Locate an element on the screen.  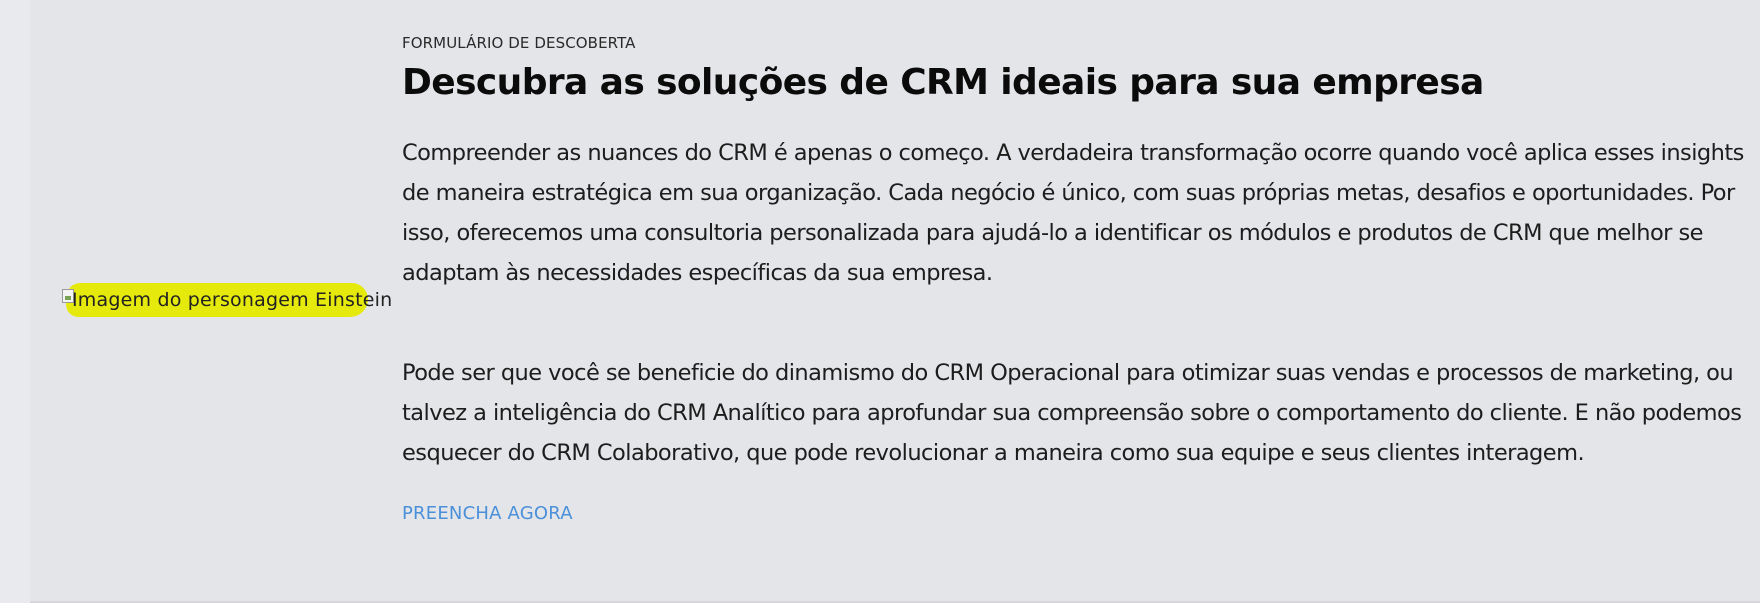
image-alt-text: Imagem do personagem Einstein is located at coordinates (232, 300).